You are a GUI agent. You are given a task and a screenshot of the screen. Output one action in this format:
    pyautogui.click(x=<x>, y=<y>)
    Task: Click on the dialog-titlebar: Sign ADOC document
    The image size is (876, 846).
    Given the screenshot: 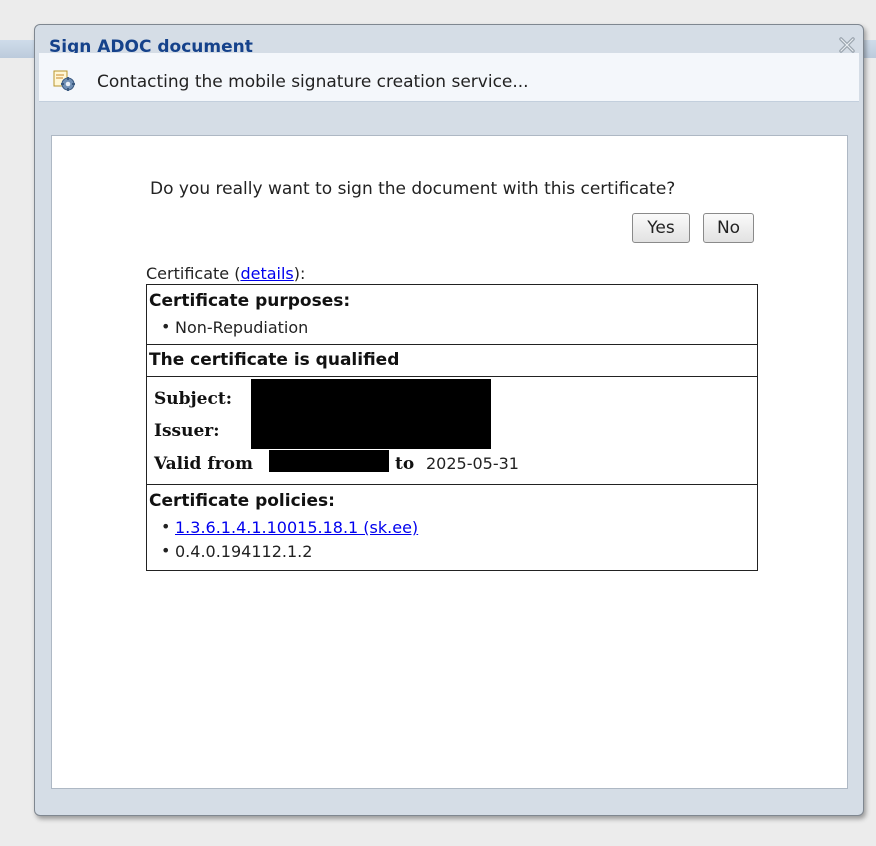 What is the action you would take?
    pyautogui.click(x=449, y=41)
    